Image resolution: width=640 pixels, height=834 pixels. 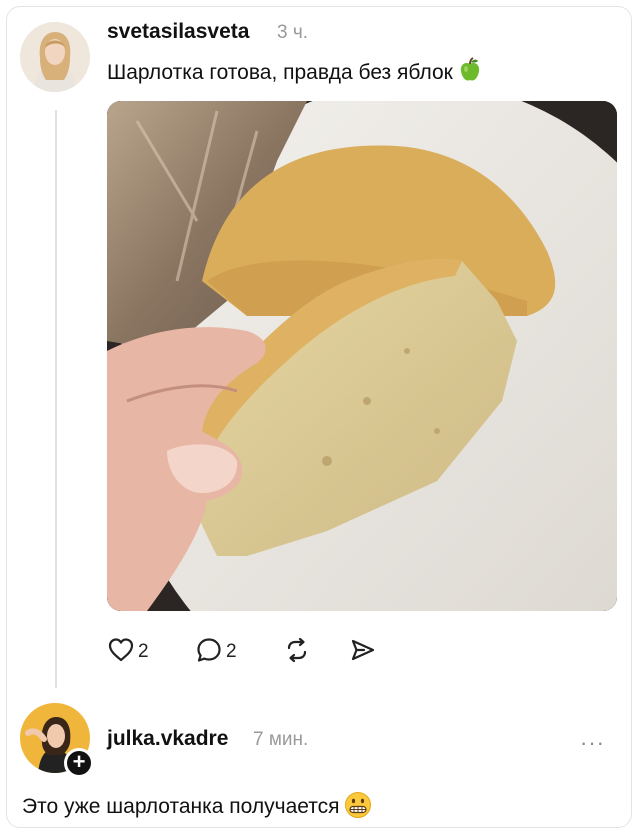 What do you see at coordinates (167, 739) in the screenshot?
I see `reply-username: julka.vkadre` at bounding box center [167, 739].